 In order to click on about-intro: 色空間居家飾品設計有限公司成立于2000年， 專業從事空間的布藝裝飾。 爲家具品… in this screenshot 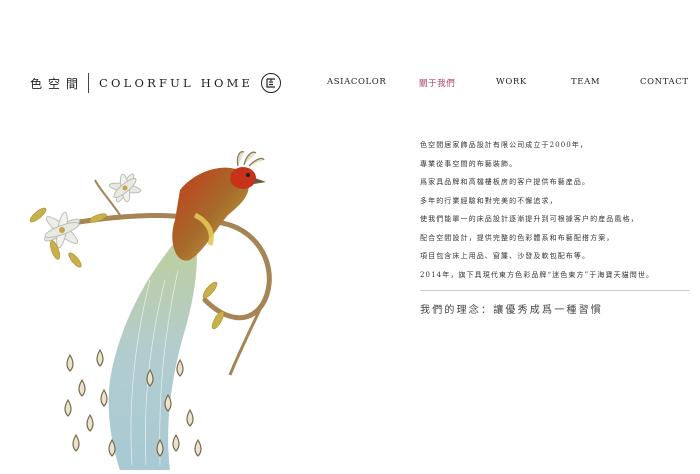, I will do `click(555, 210)`.